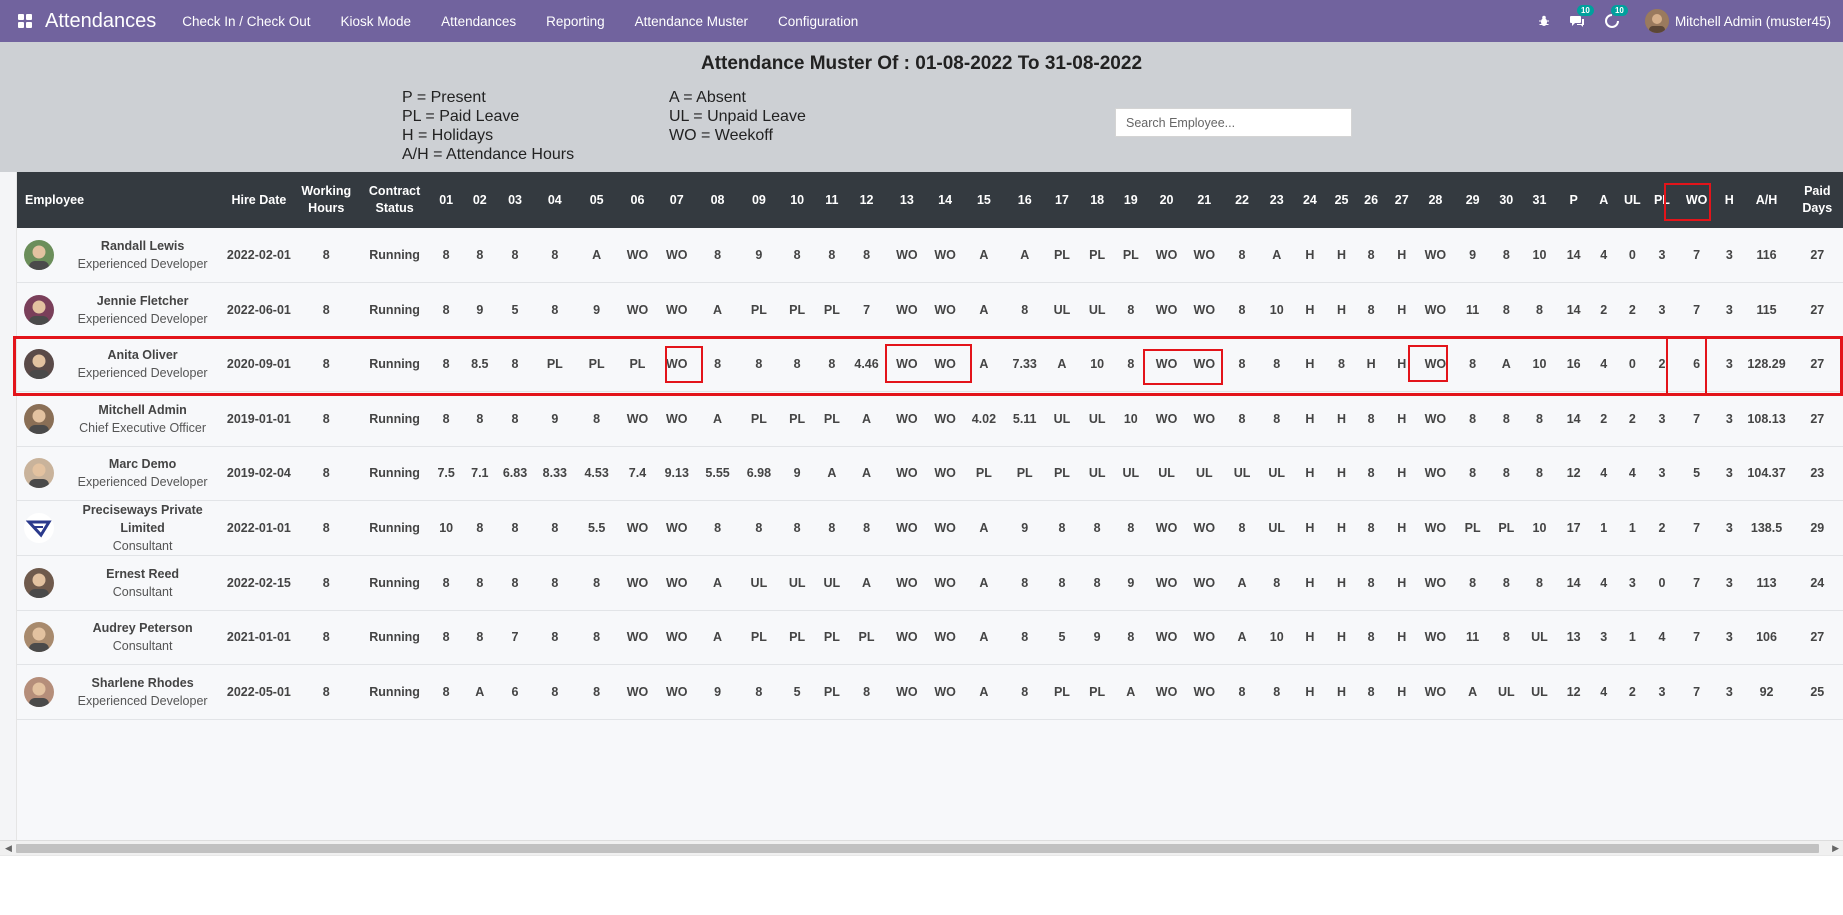 The height and width of the screenshot is (915, 1843). What do you see at coordinates (142, 410) in the screenshot?
I see `employee-name: Mitchell Admin` at bounding box center [142, 410].